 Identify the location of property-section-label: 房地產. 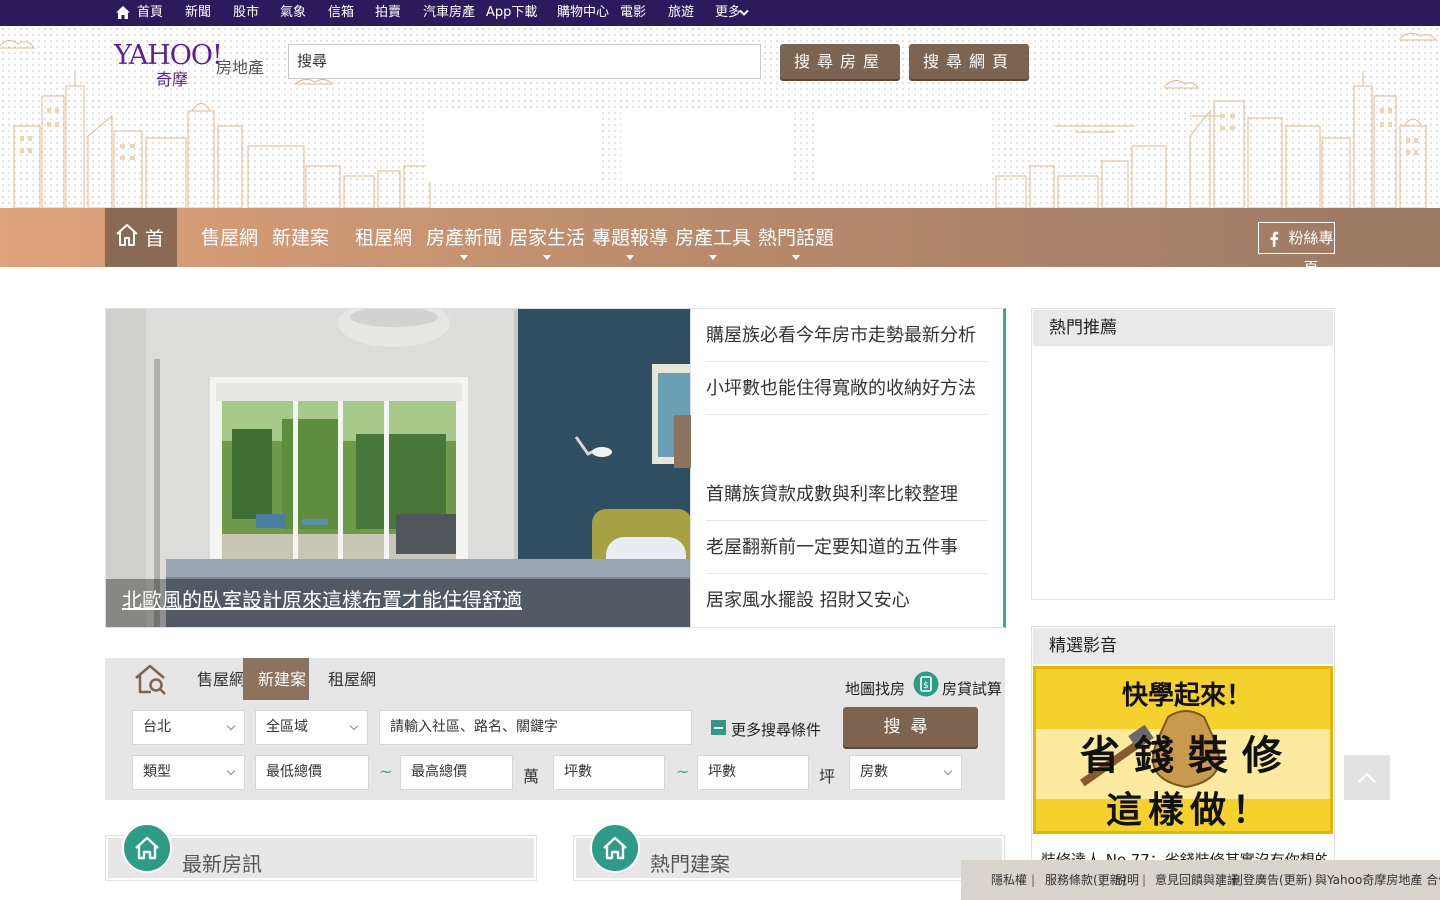
(240, 66).